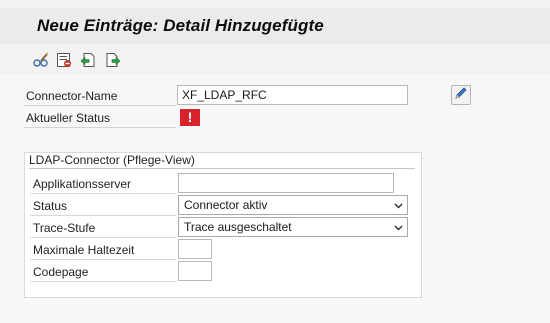 The height and width of the screenshot is (323, 550). What do you see at coordinates (222, 168) in the screenshot?
I see `group-title-divider` at bounding box center [222, 168].